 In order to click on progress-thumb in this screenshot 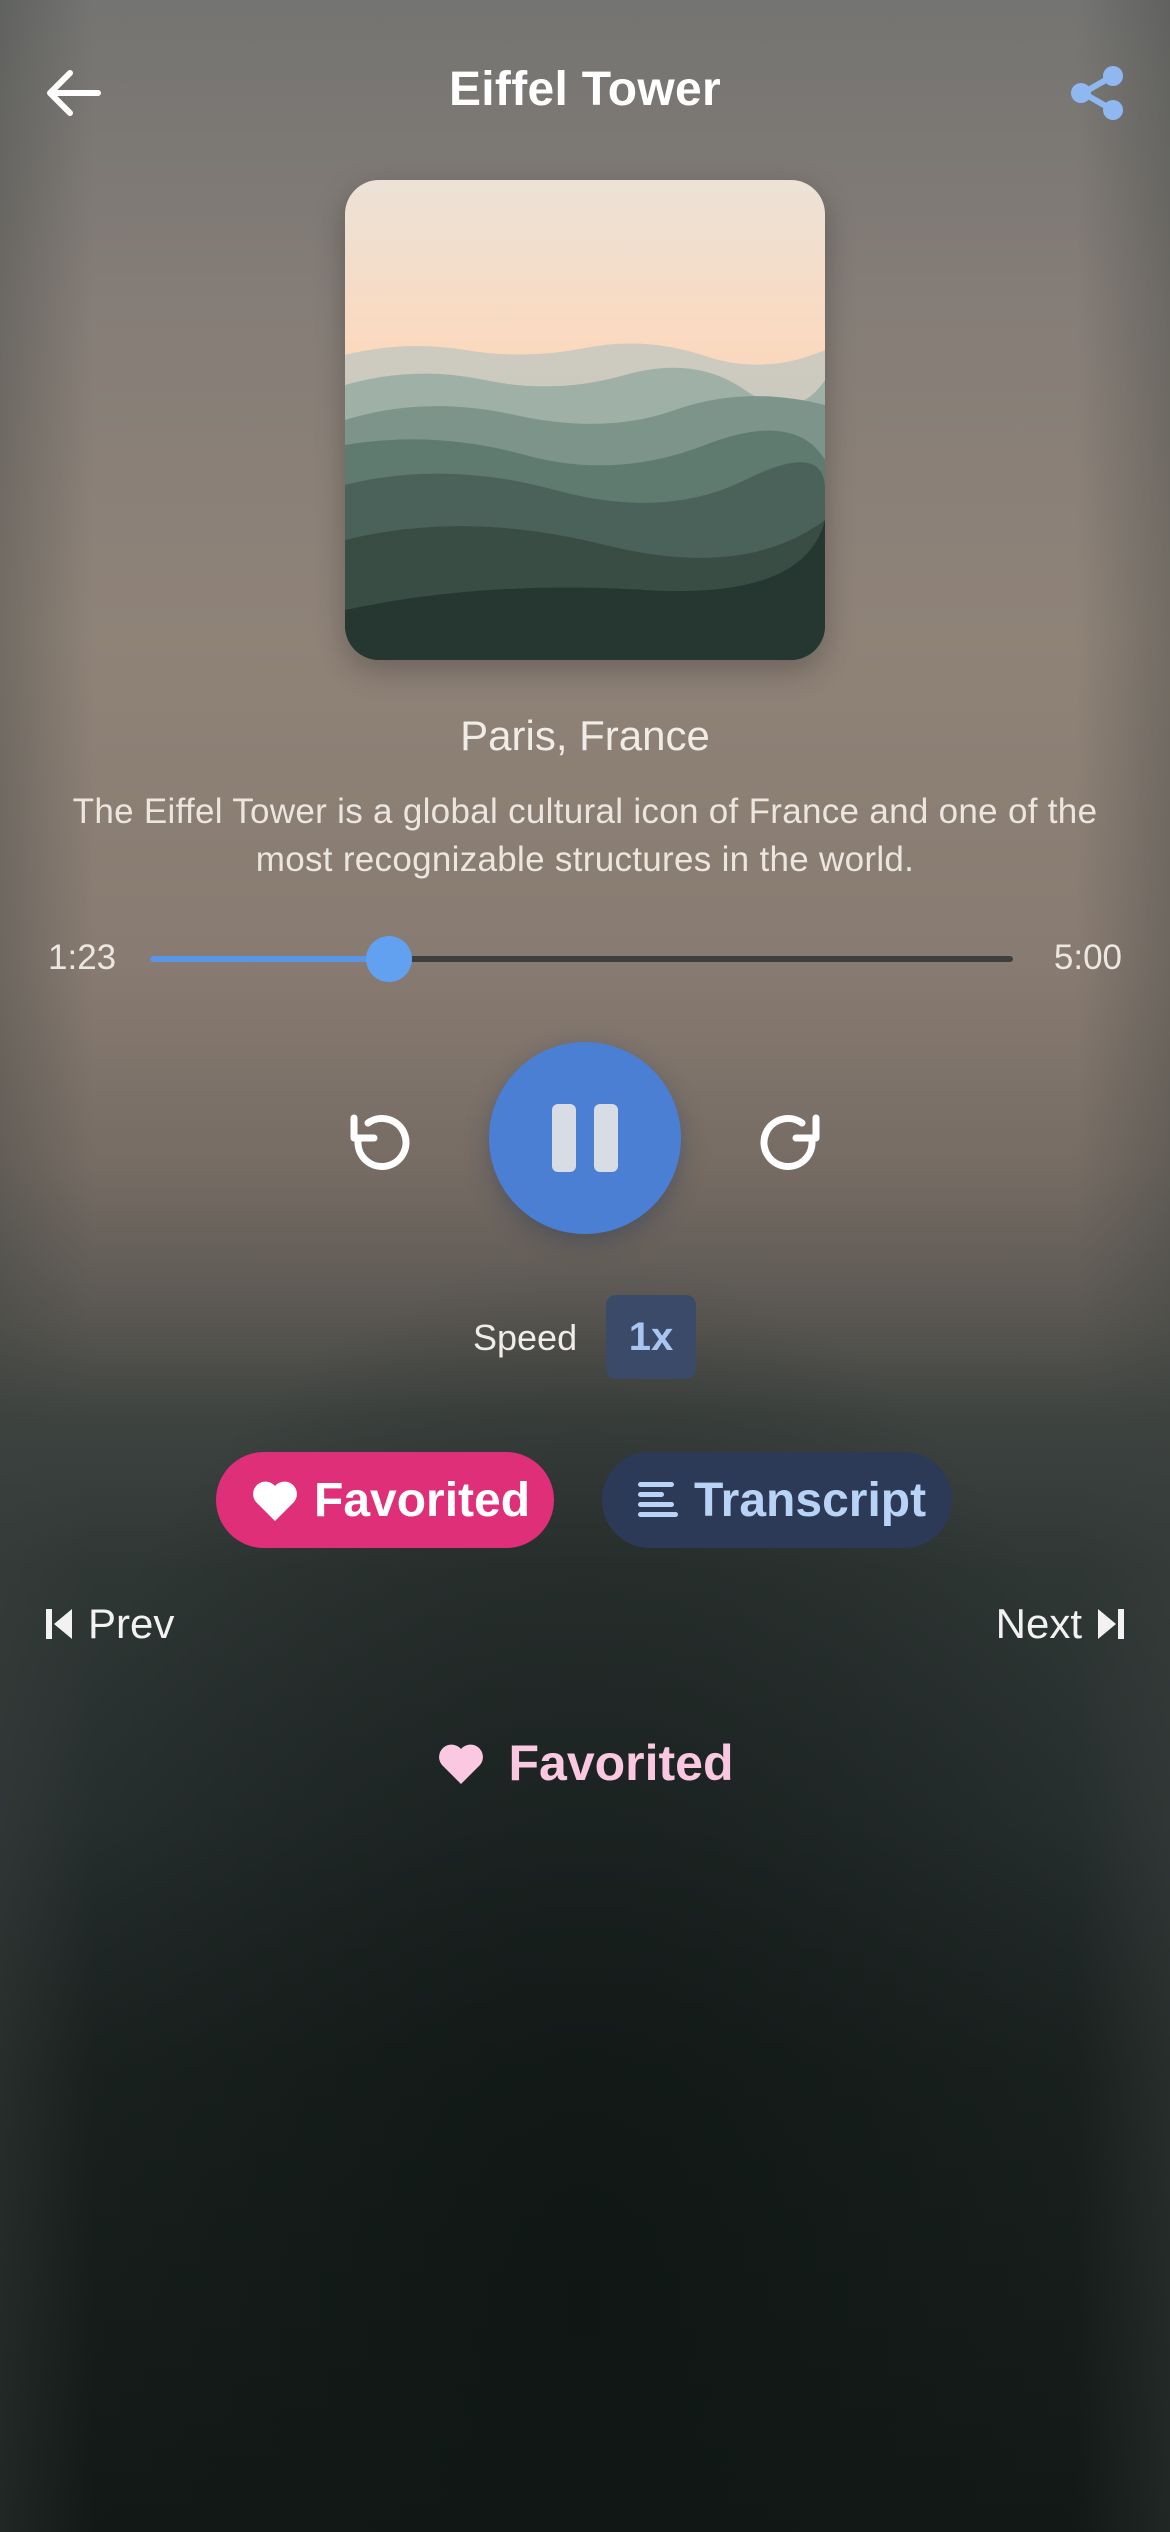, I will do `click(389, 959)`.